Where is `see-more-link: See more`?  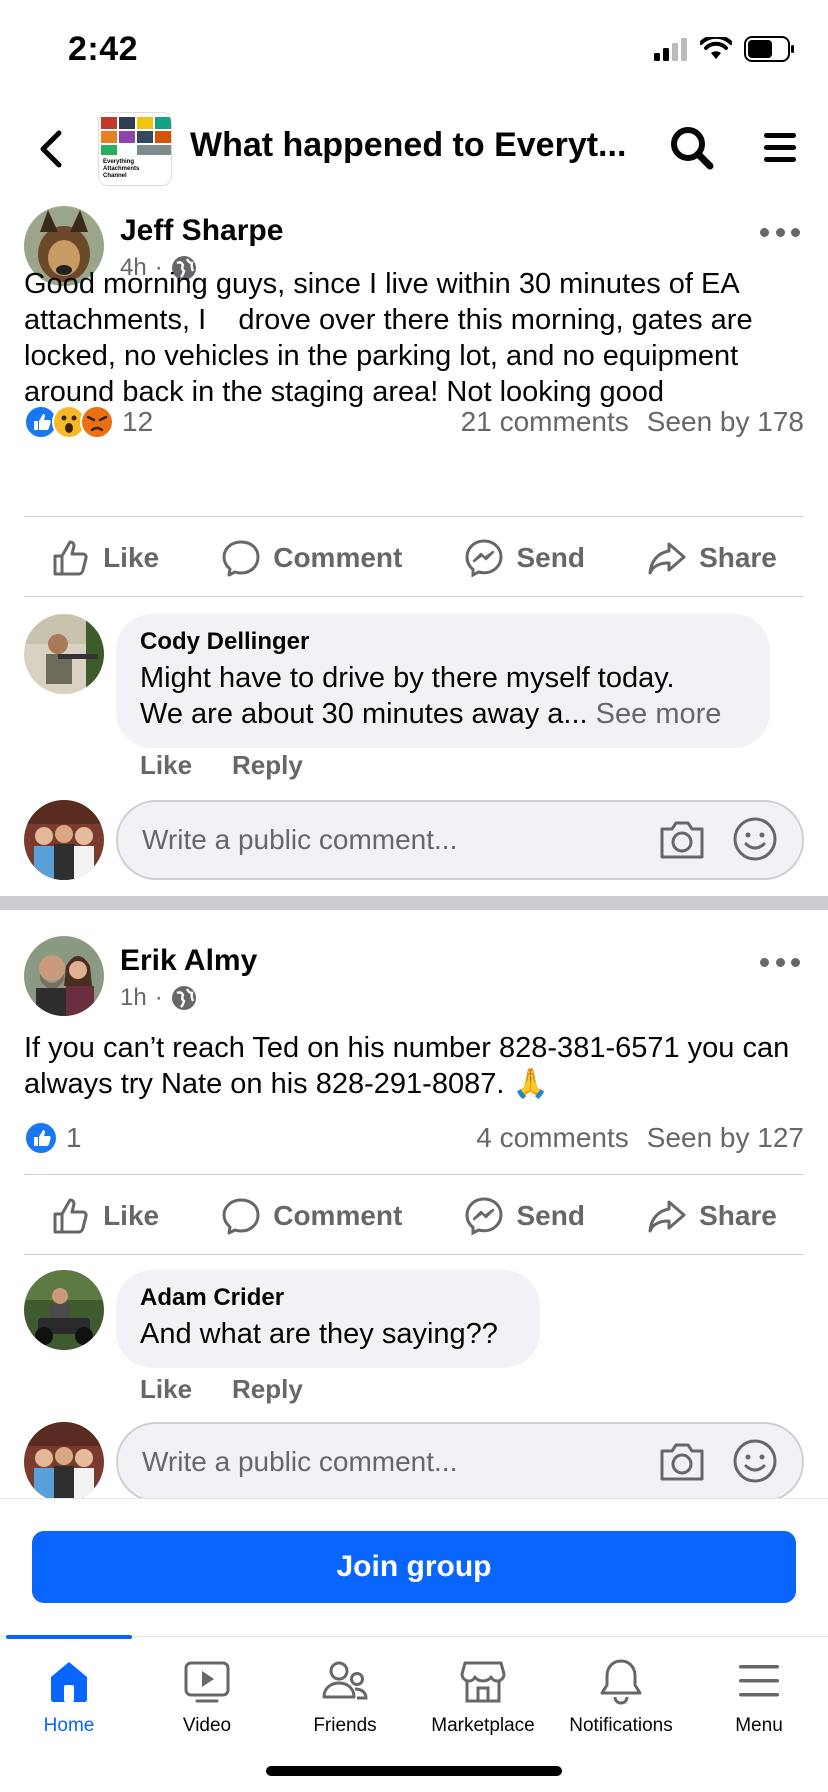 see-more-link: See more is located at coordinates (659, 714).